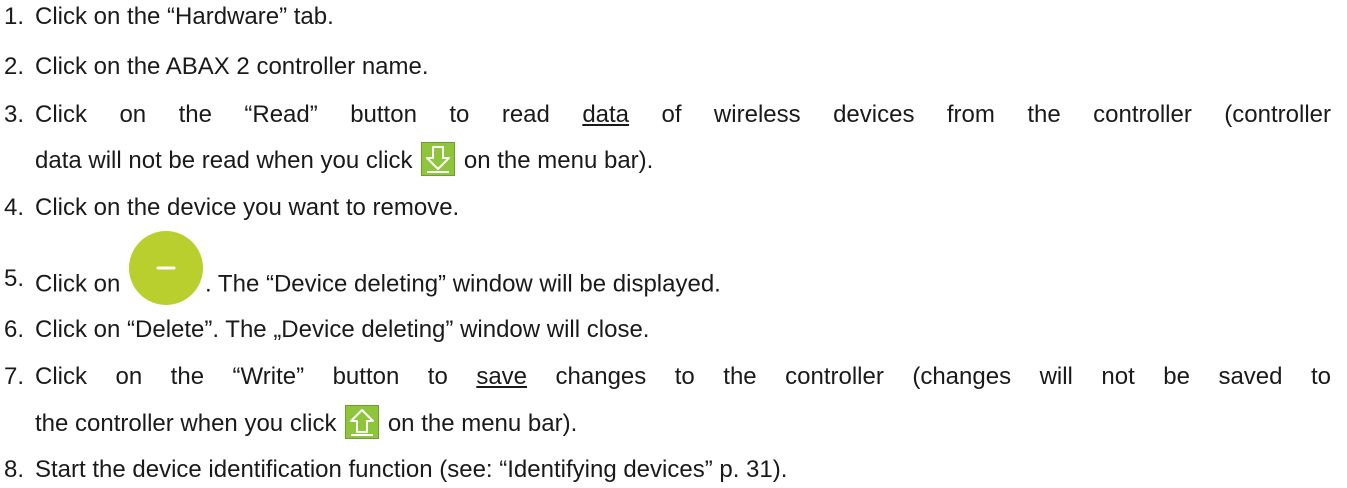 This screenshot has height=488, width=1347. I want to click on step-number: 7., so click(14, 376).